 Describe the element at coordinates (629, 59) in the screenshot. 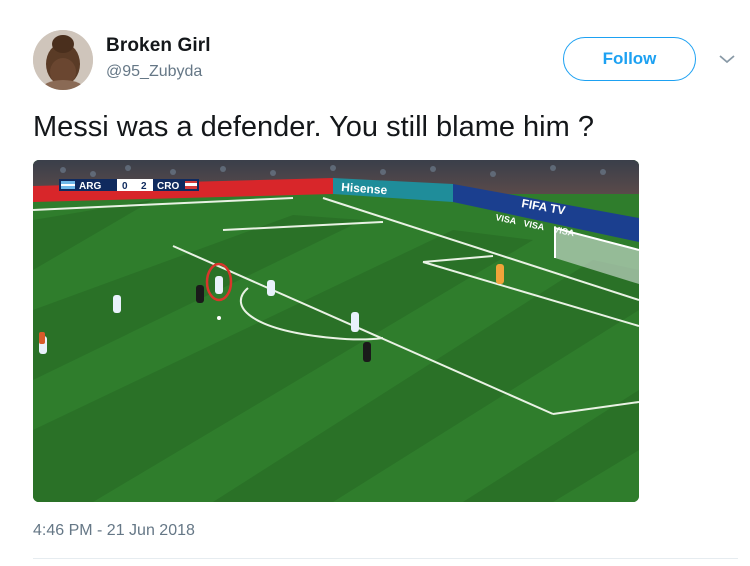

I see `follow-button: Follow` at that location.